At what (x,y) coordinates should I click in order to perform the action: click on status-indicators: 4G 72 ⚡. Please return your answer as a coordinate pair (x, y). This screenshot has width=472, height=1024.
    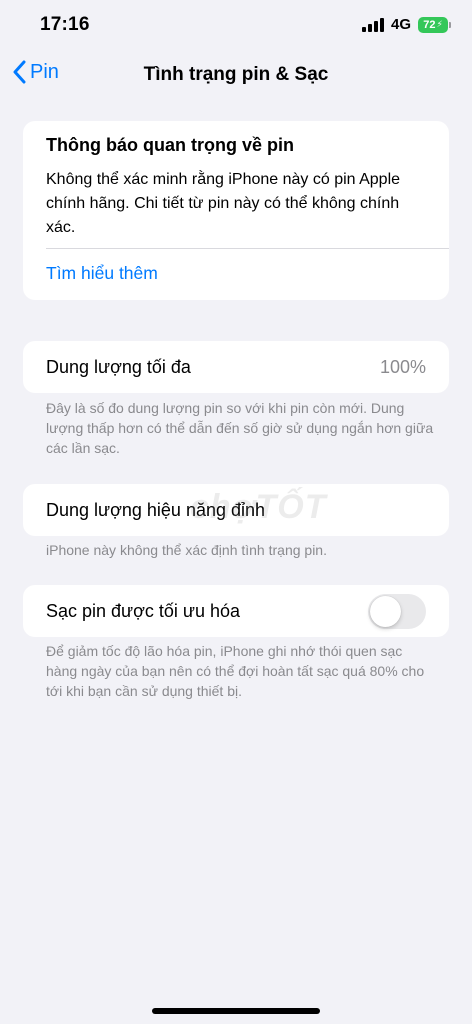
    Looking at the image, I should click on (406, 24).